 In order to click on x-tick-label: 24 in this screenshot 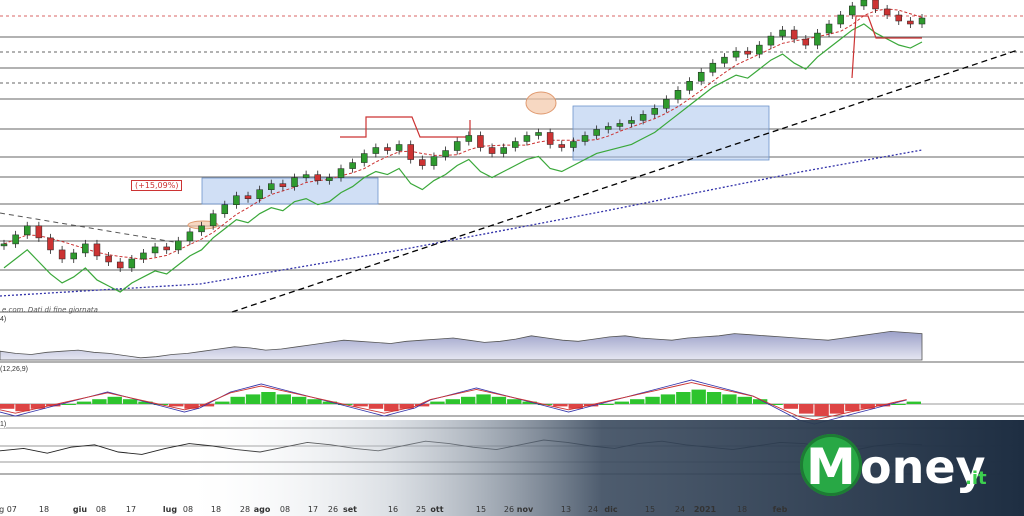, I will do `click(680, 509)`.